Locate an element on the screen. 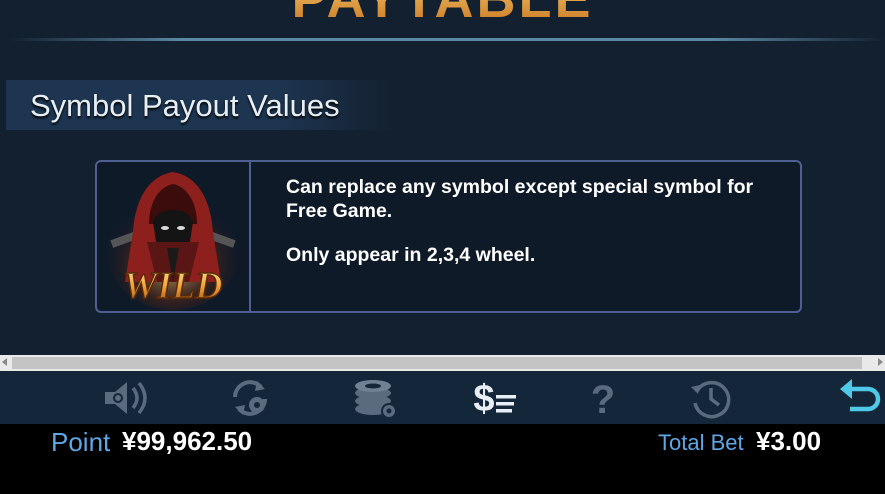 This screenshot has width=885, height=494. speaker-icon is located at coordinates (126, 398).